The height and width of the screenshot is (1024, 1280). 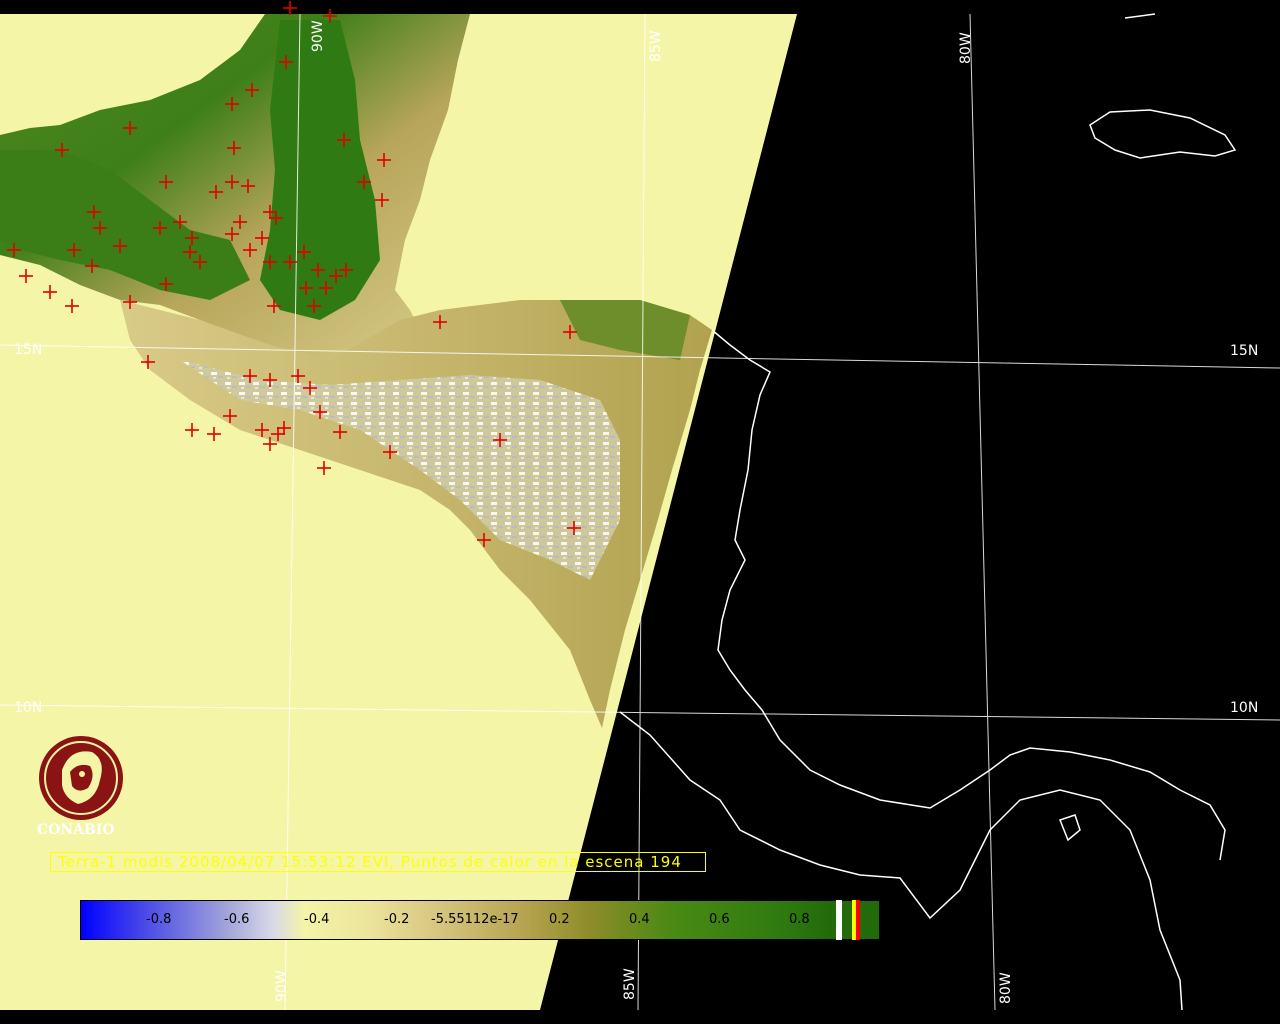 What do you see at coordinates (317, 919) in the screenshot?
I see `colorbar-tick: -0.4` at bounding box center [317, 919].